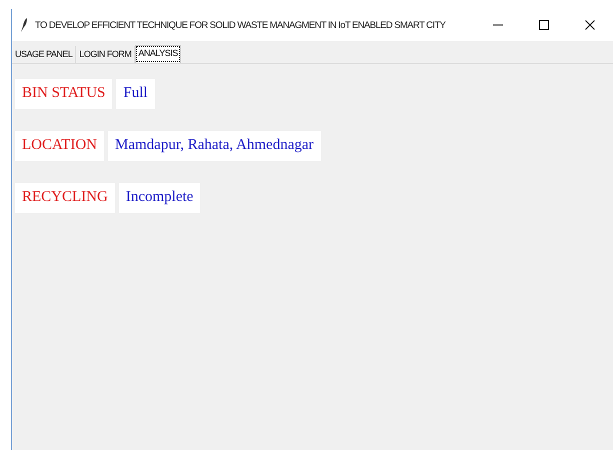 This screenshot has height=450, width=613. What do you see at coordinates (59, 146) in the screenshot?
I see `field-label: LOCATION` at bounding box center [59, 146].